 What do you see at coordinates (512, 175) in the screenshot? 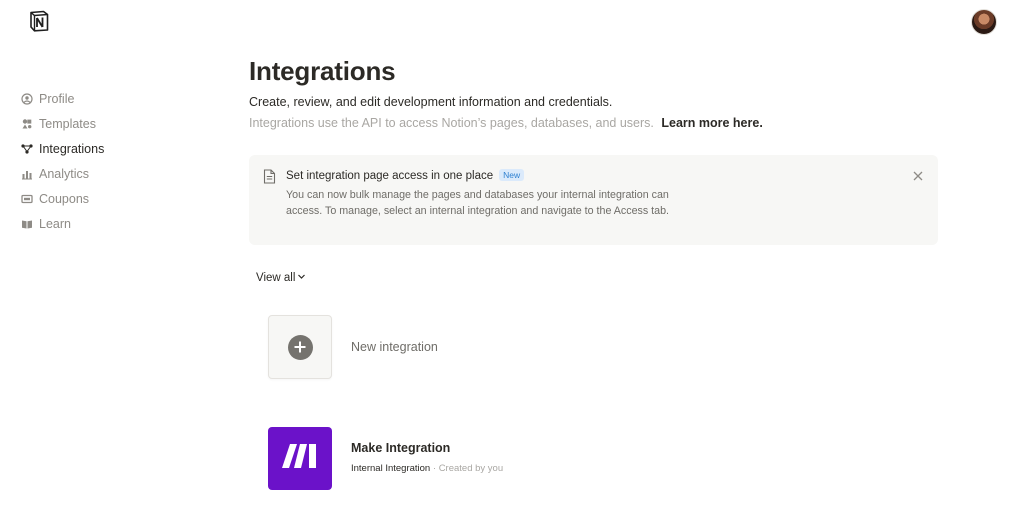
I see `new-badge: New` at bounding box center [512, 175].